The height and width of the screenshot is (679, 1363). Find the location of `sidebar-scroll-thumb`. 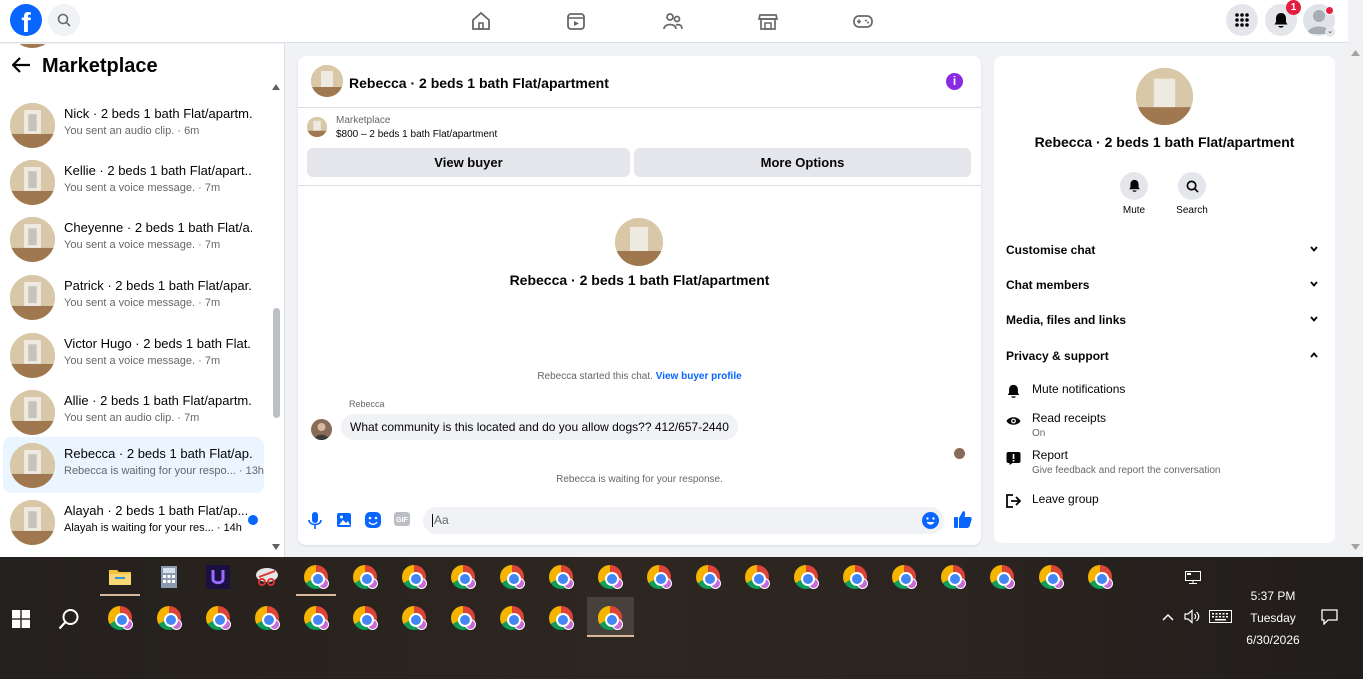

sidebar-scroll-thumb is located at coordinates (276, 363).